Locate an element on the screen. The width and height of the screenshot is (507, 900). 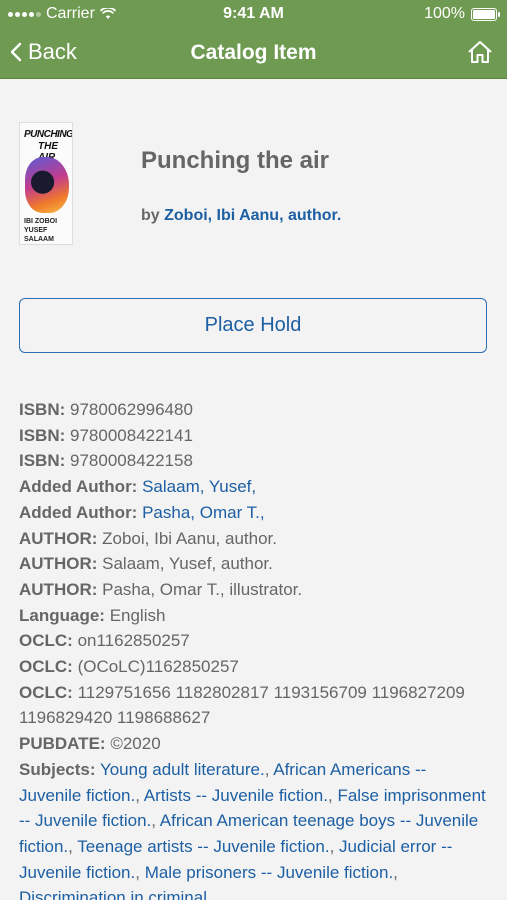
added-author-link: Pasha, Omar T., is located at coordinates (203, 512).